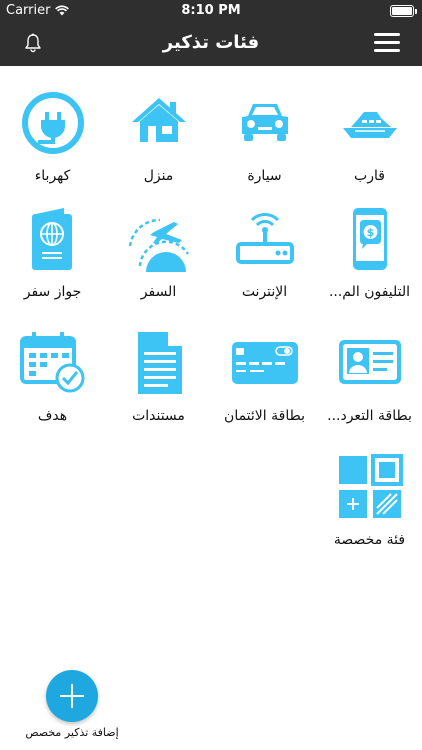 The height and width of the screenshot is (750, 422). Describe the element at coordinates (370, 123) in the screenshot. I see `boat-icon` at that location.